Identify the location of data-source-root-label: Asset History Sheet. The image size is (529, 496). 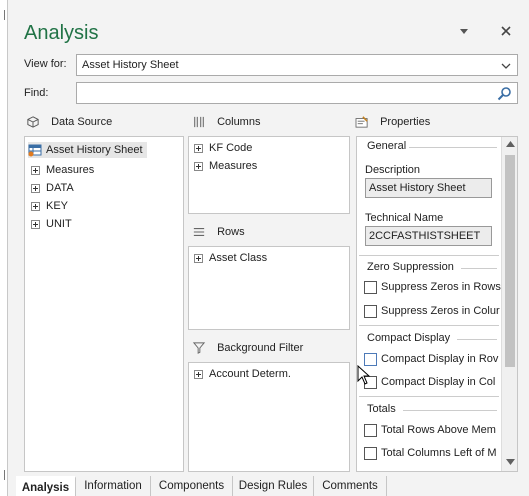
(94, 150).